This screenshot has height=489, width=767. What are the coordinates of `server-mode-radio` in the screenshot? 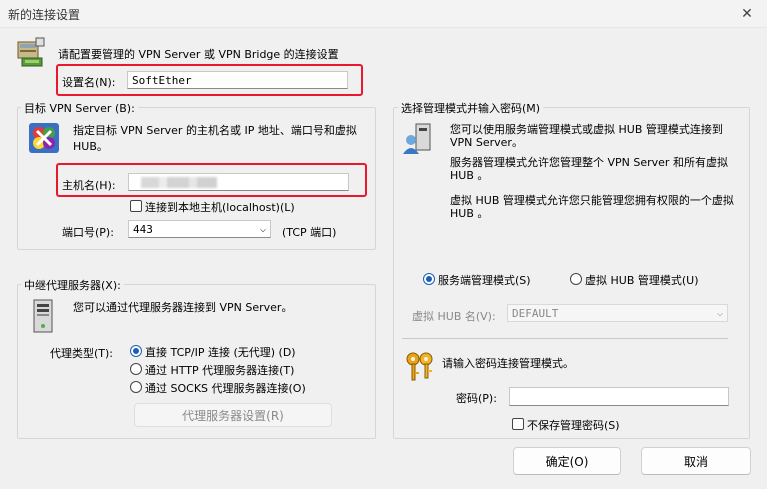 It's located at (429, 279).